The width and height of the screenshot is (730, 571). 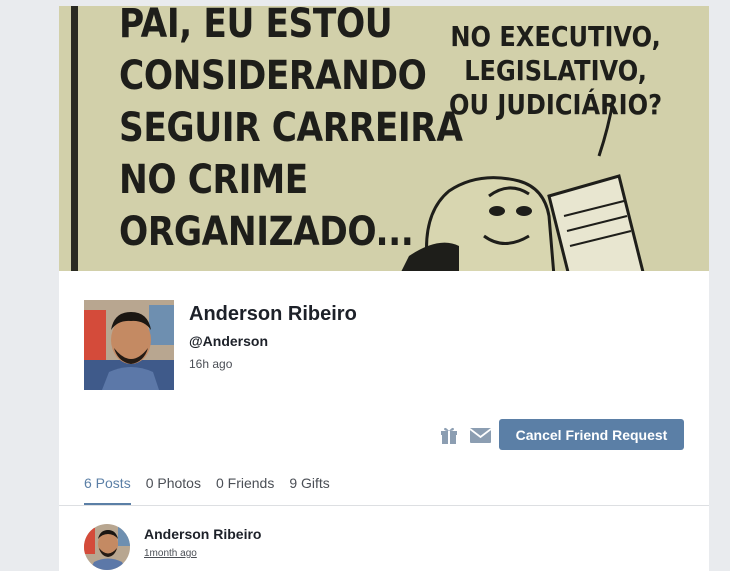 What do you see at coordinates (107, 547) in the screenshot?
I see `post-author-avatar` at bounding box center [107, 547].